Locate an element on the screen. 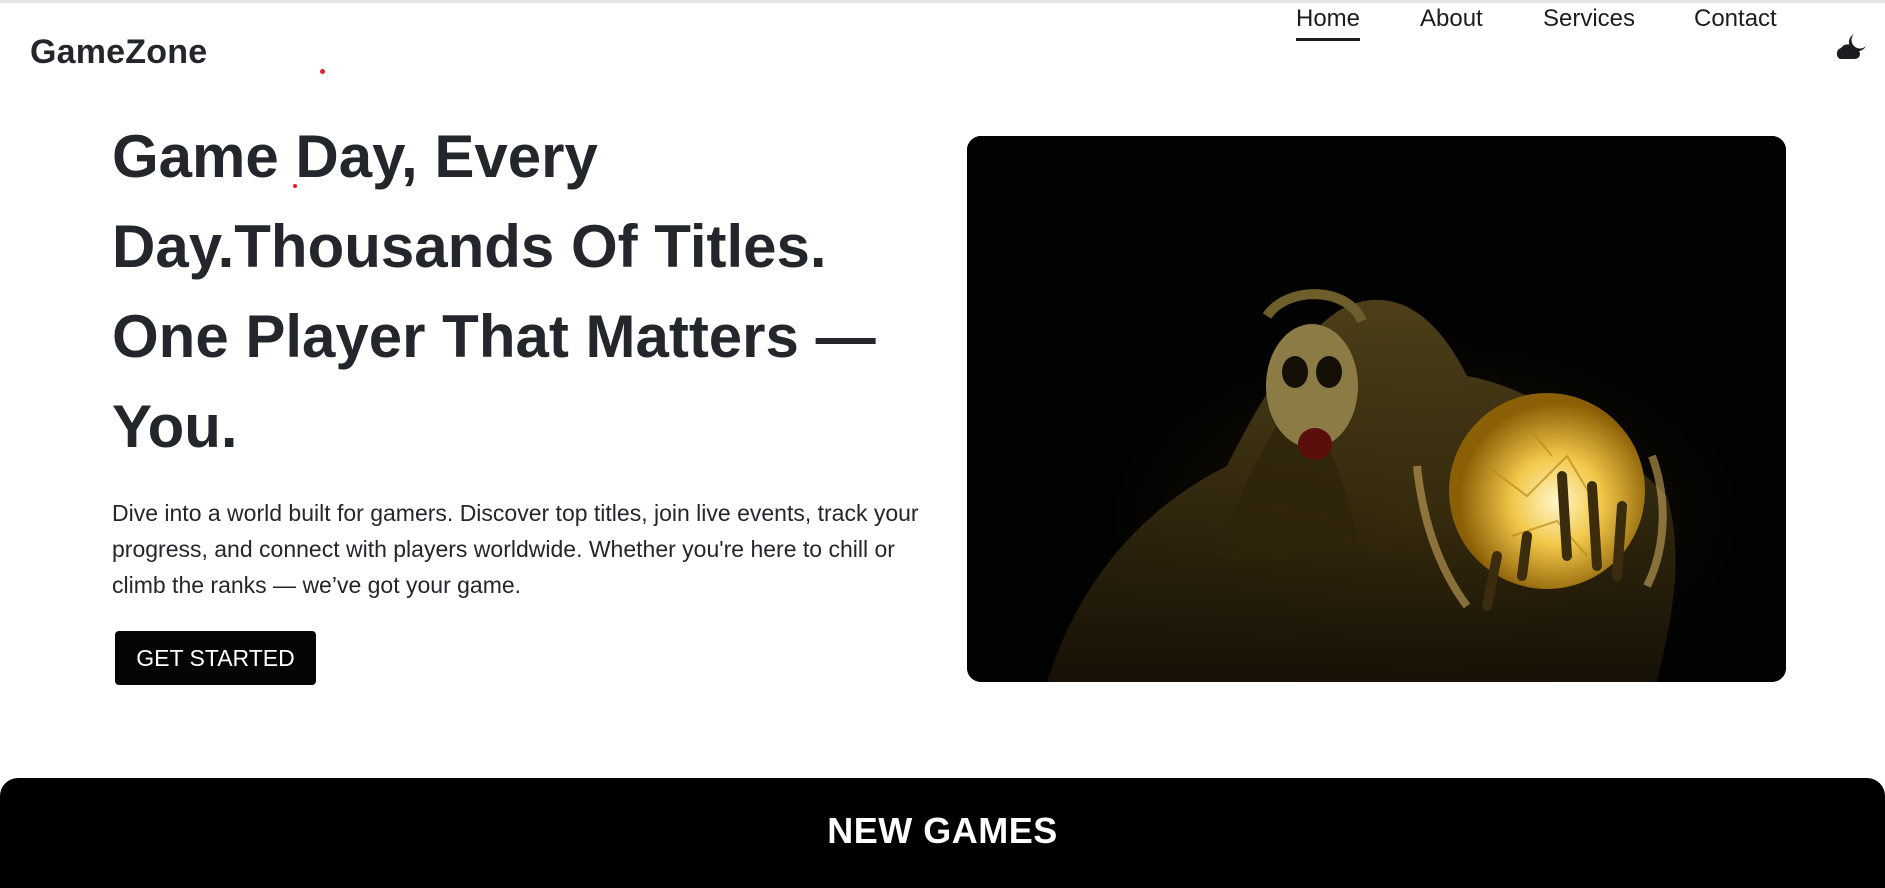  navbar: GameZone Home About Services Contact is located at coordinates (942, 53).